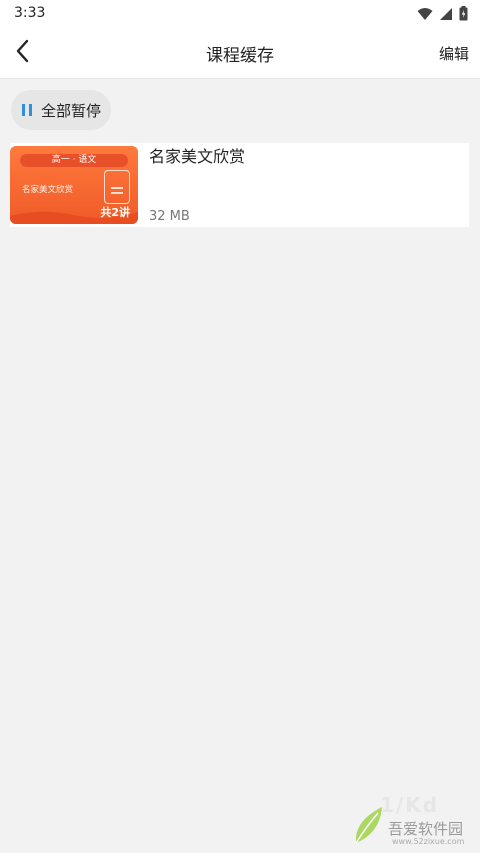  I want to click on status-icons, so click(442, 13).